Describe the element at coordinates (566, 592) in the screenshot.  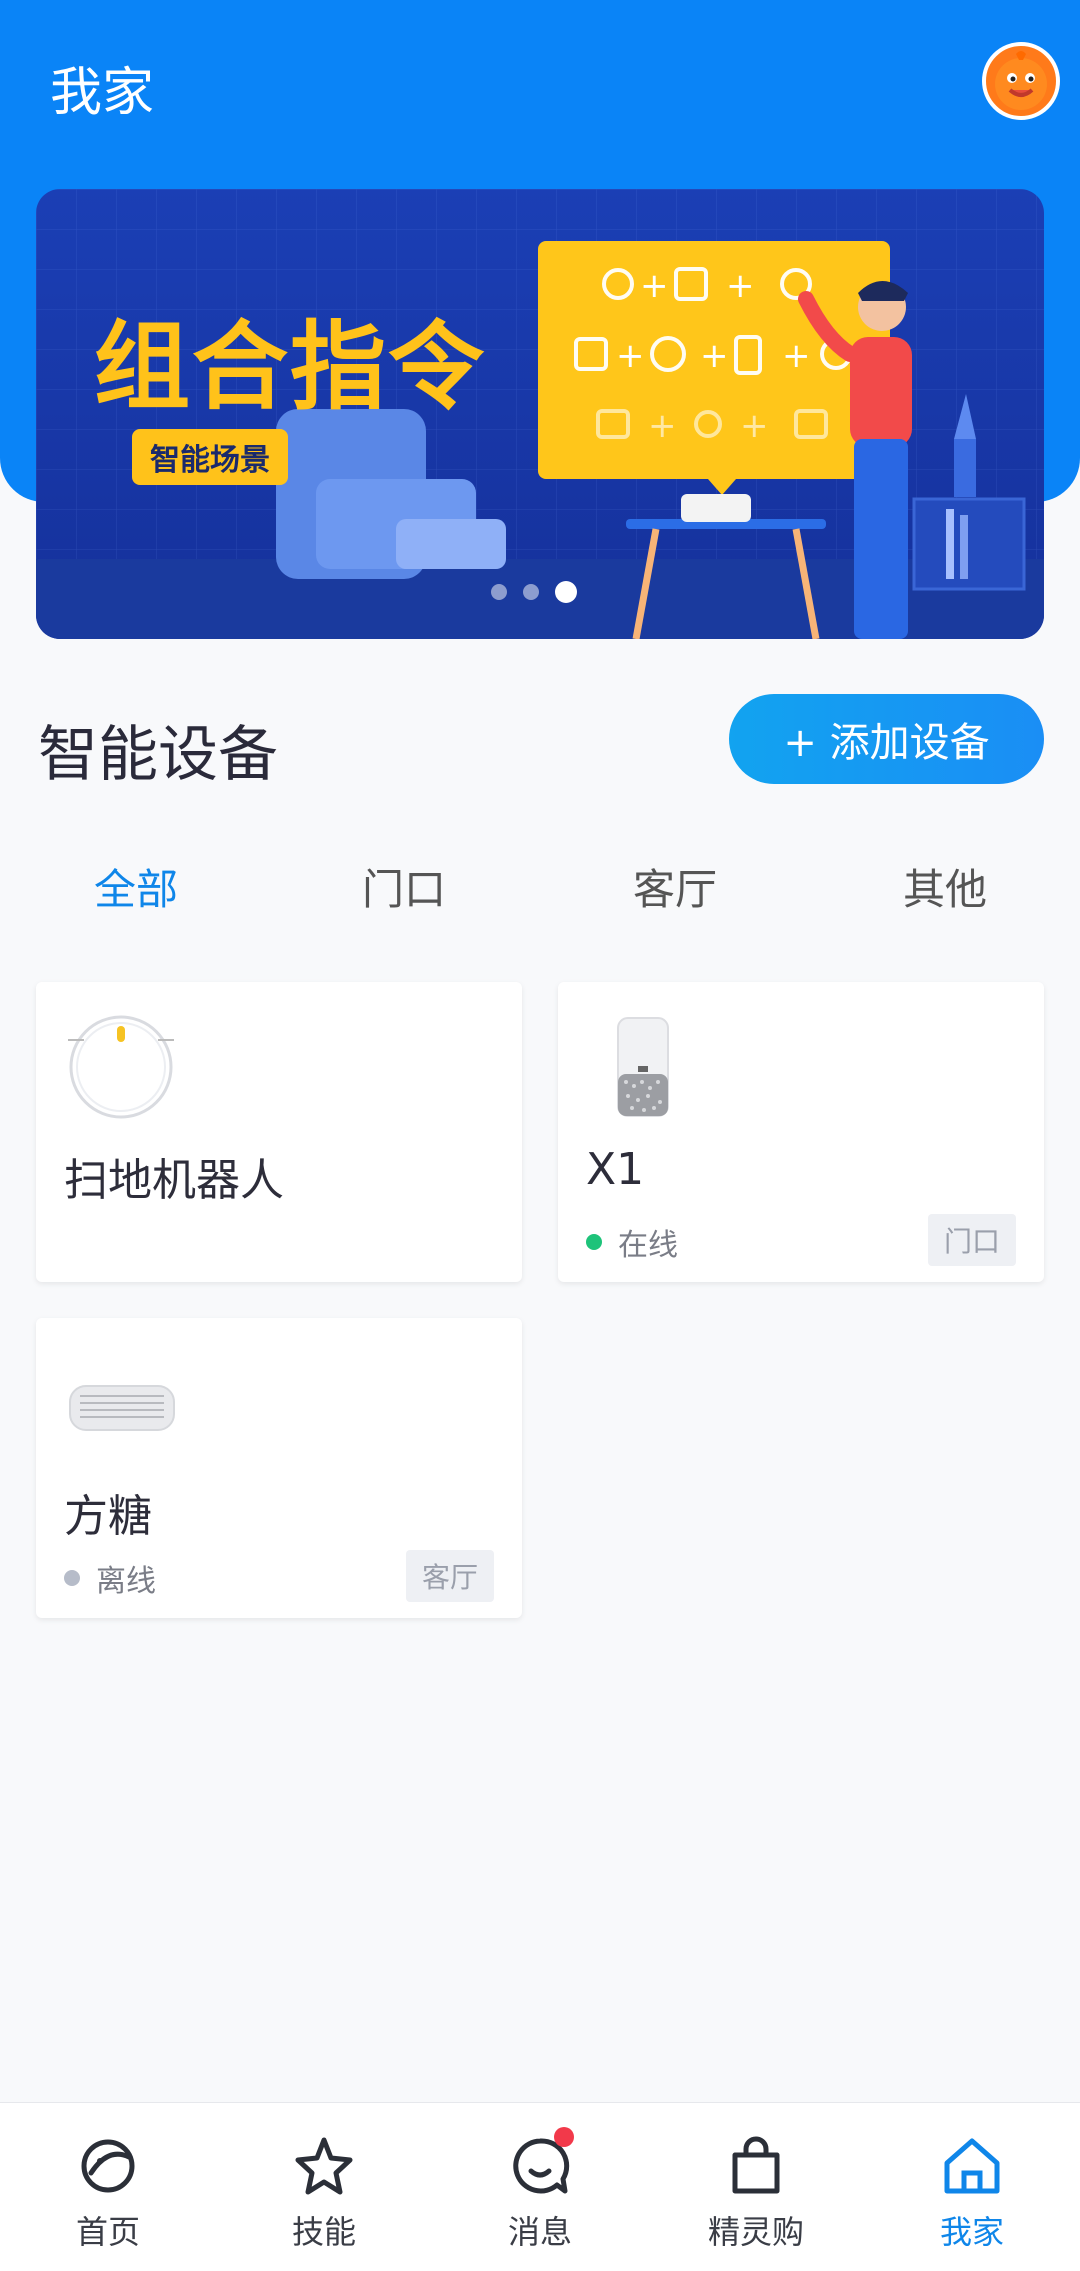
I see `carousel-dot-active` at that location.